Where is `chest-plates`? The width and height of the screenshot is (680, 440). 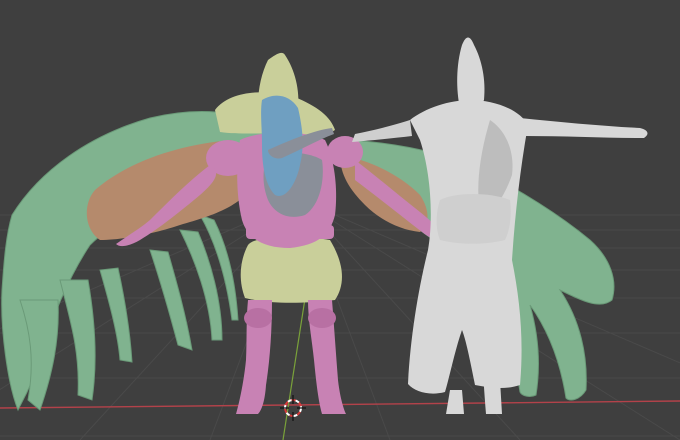
chest-plates is located at coordinates (473, 219).